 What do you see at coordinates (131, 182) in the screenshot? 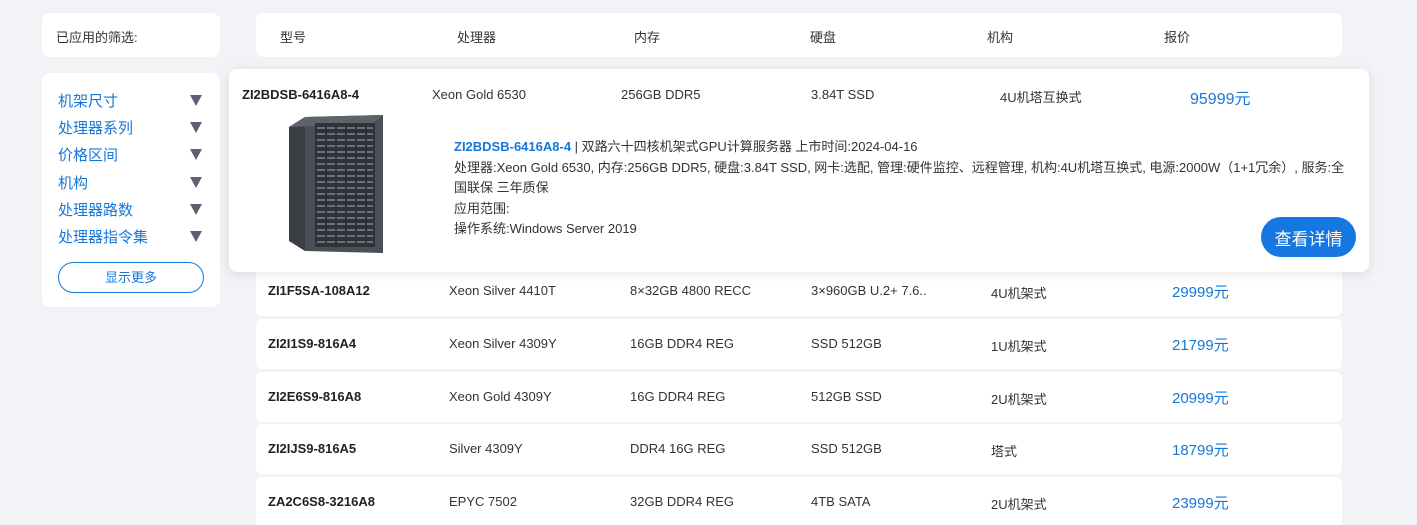
I see `filter-chassis: 机构` at bounding box center [131, 182].